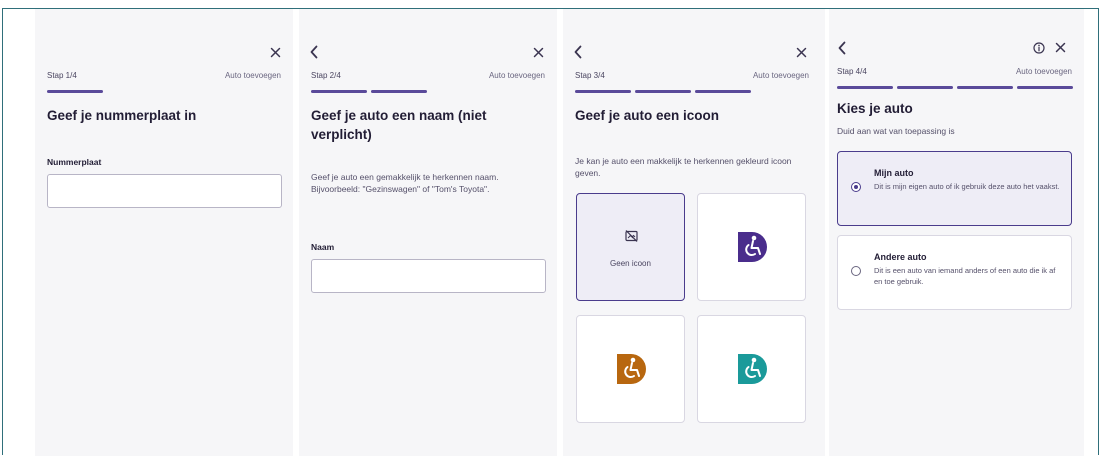  I want to click on no-icon-icon, so click(631, 236).